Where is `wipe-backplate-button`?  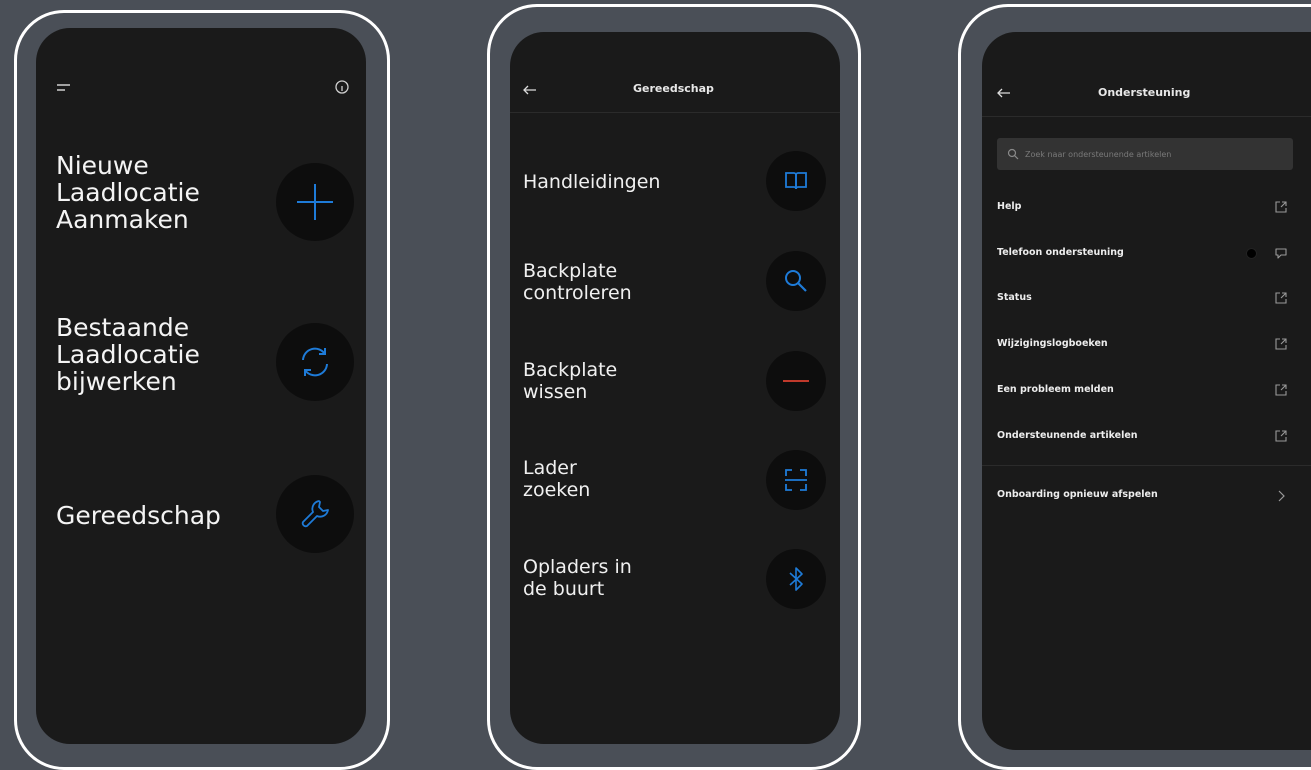 wipe-backplate-button is located at coordinates (796, 381).